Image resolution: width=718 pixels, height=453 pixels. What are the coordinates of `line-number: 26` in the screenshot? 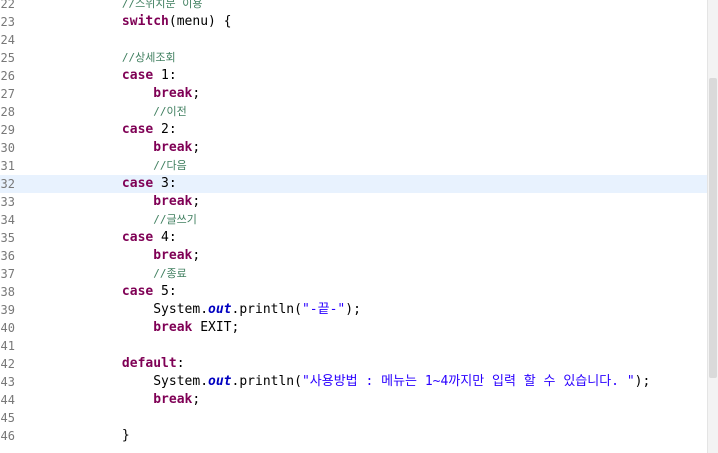 It's located at (7, 76).